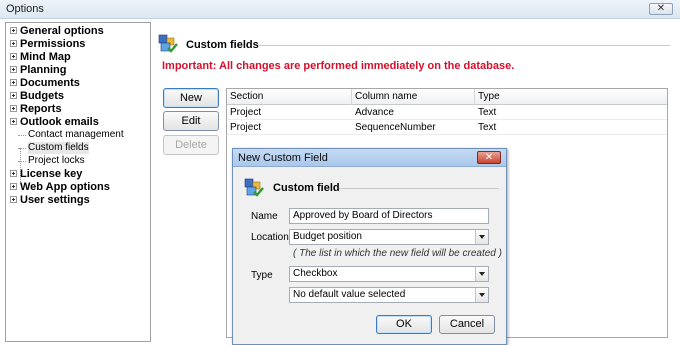 The width and height of the screenshot is (680, 345). Describe the element at coordinates (191, 145) in the screenshot. I see `delete-button: Delete` at that location.